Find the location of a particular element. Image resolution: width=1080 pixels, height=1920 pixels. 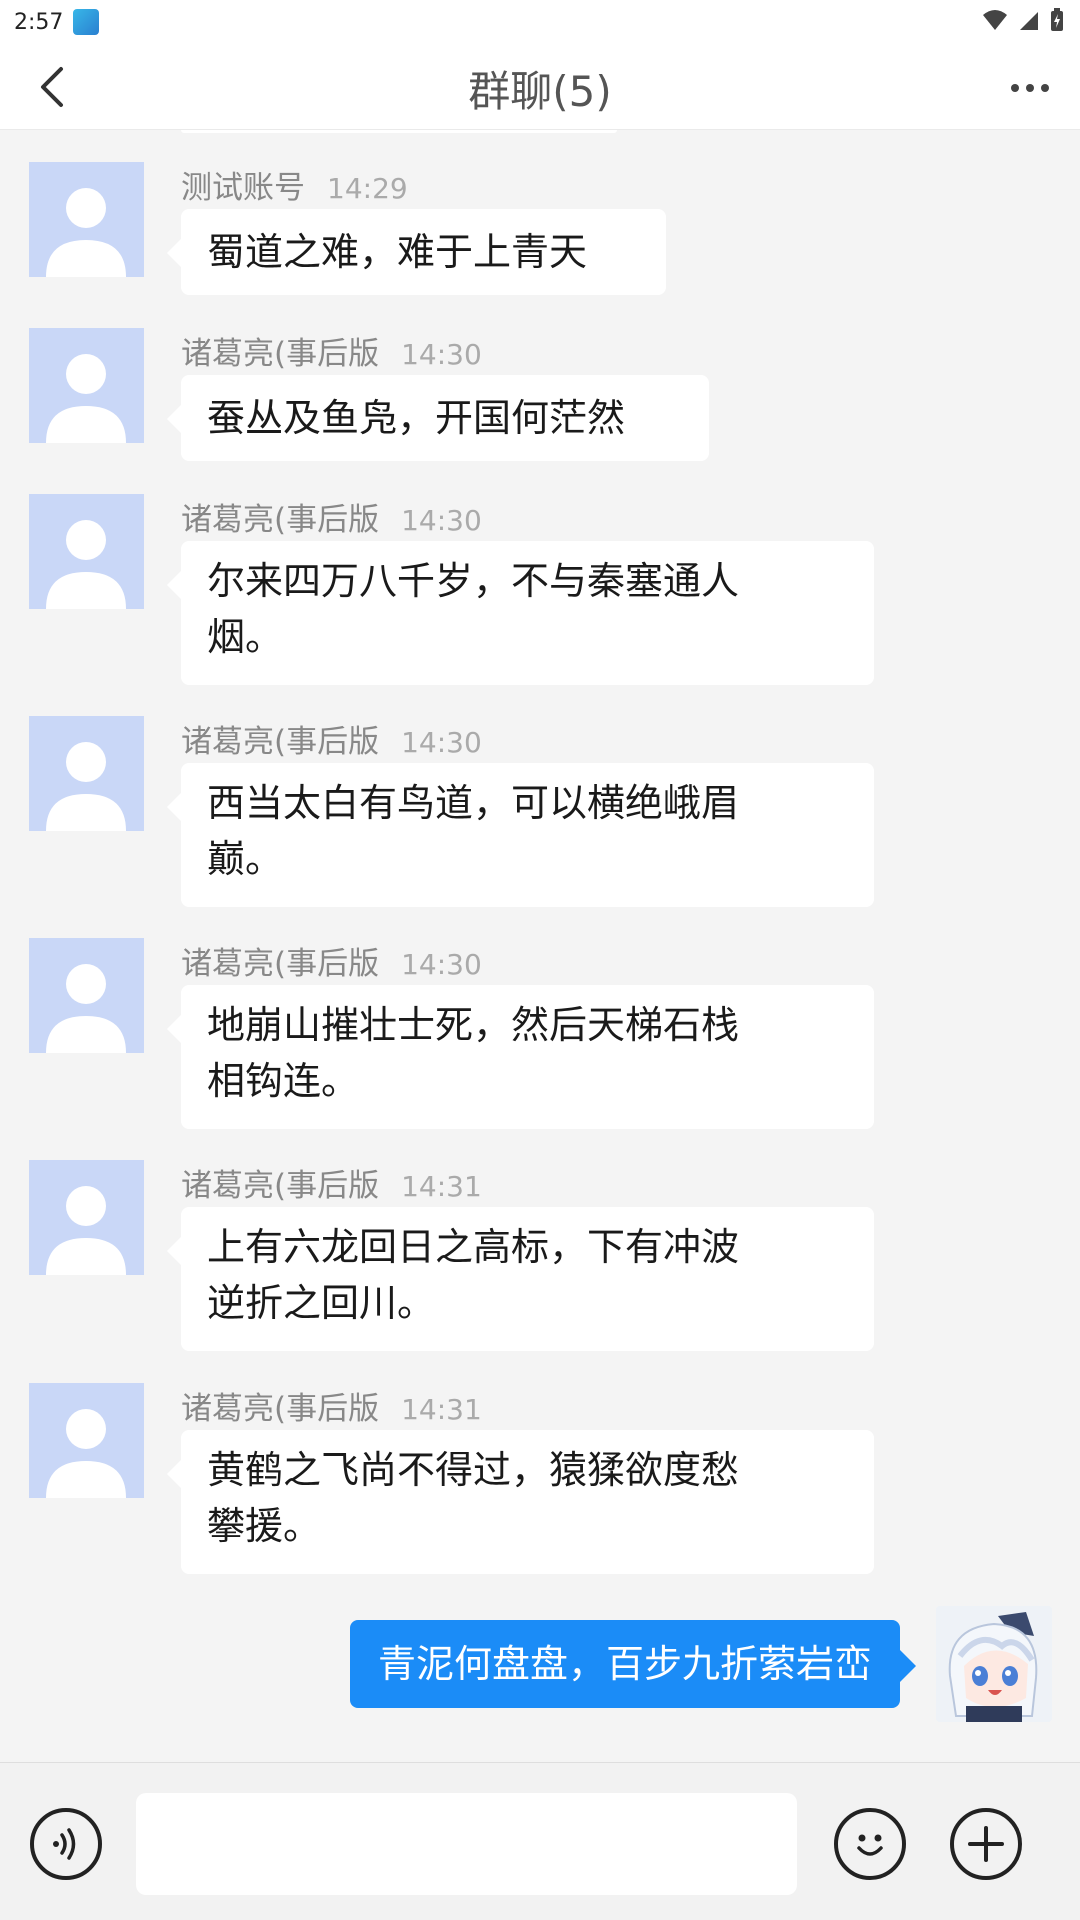

message-time: 14:29 is located at coordinates (367, 188).